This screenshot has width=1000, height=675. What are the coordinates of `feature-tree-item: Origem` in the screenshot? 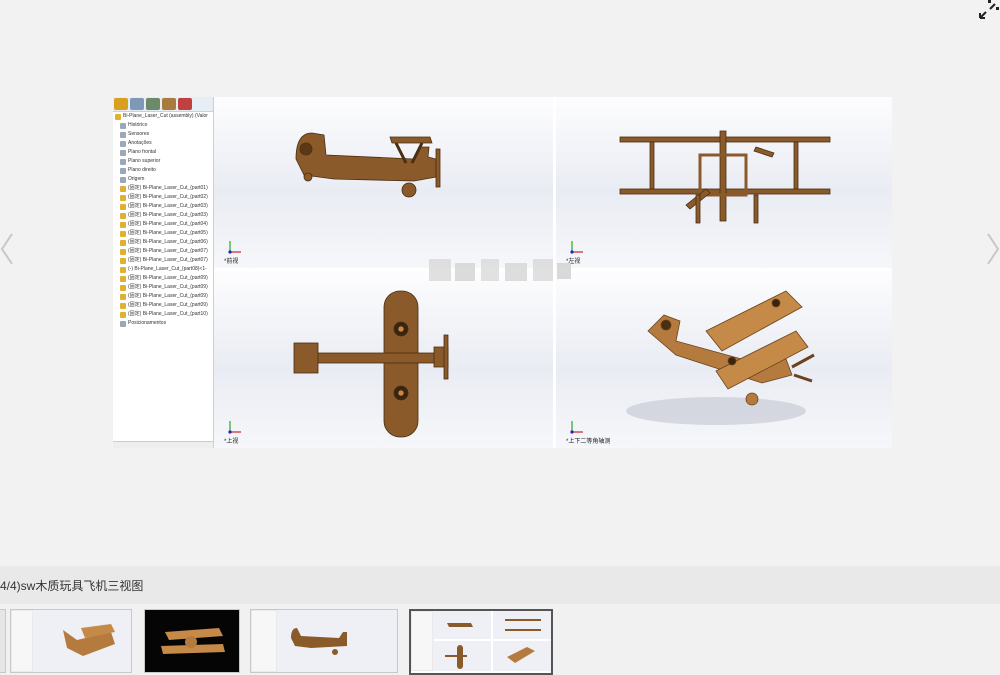 It's located at (163, 179).